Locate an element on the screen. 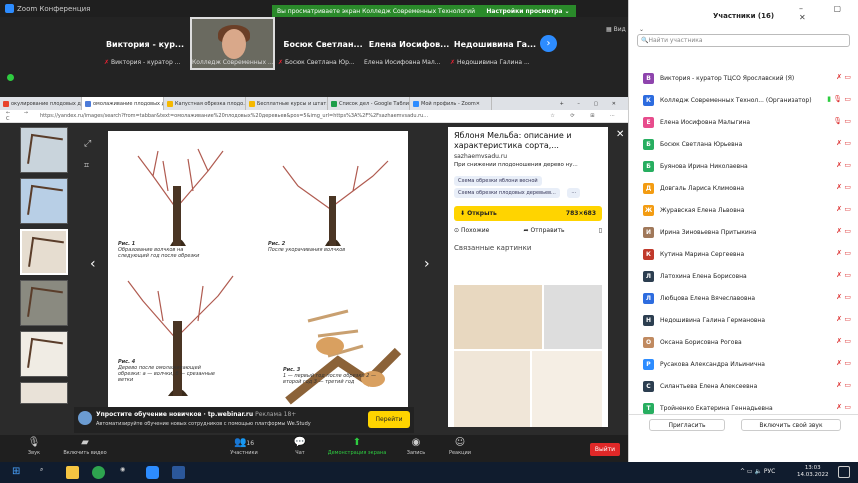 The height and width of the screenshot is (483, 858). tray-icons: ^ ▭ 🔈 РУС is located at coordinates (757, 471).